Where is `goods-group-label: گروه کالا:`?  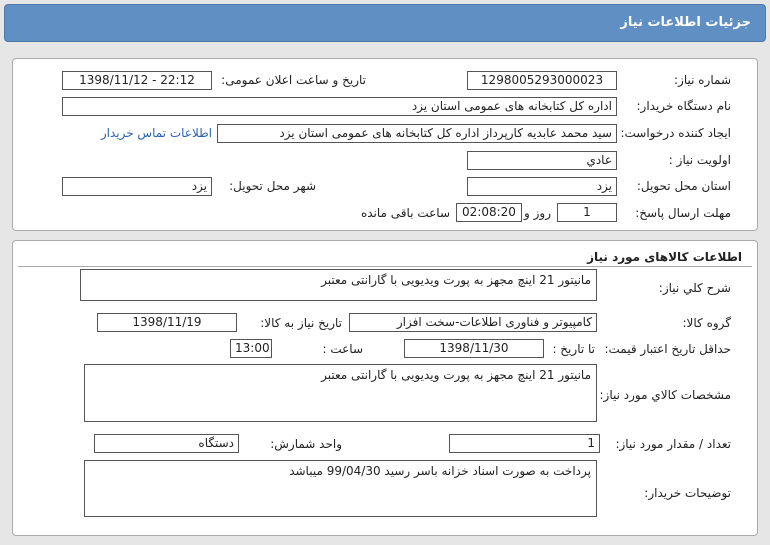 goods-group-label: گروه کالا: is located at coordinates (707, 323).